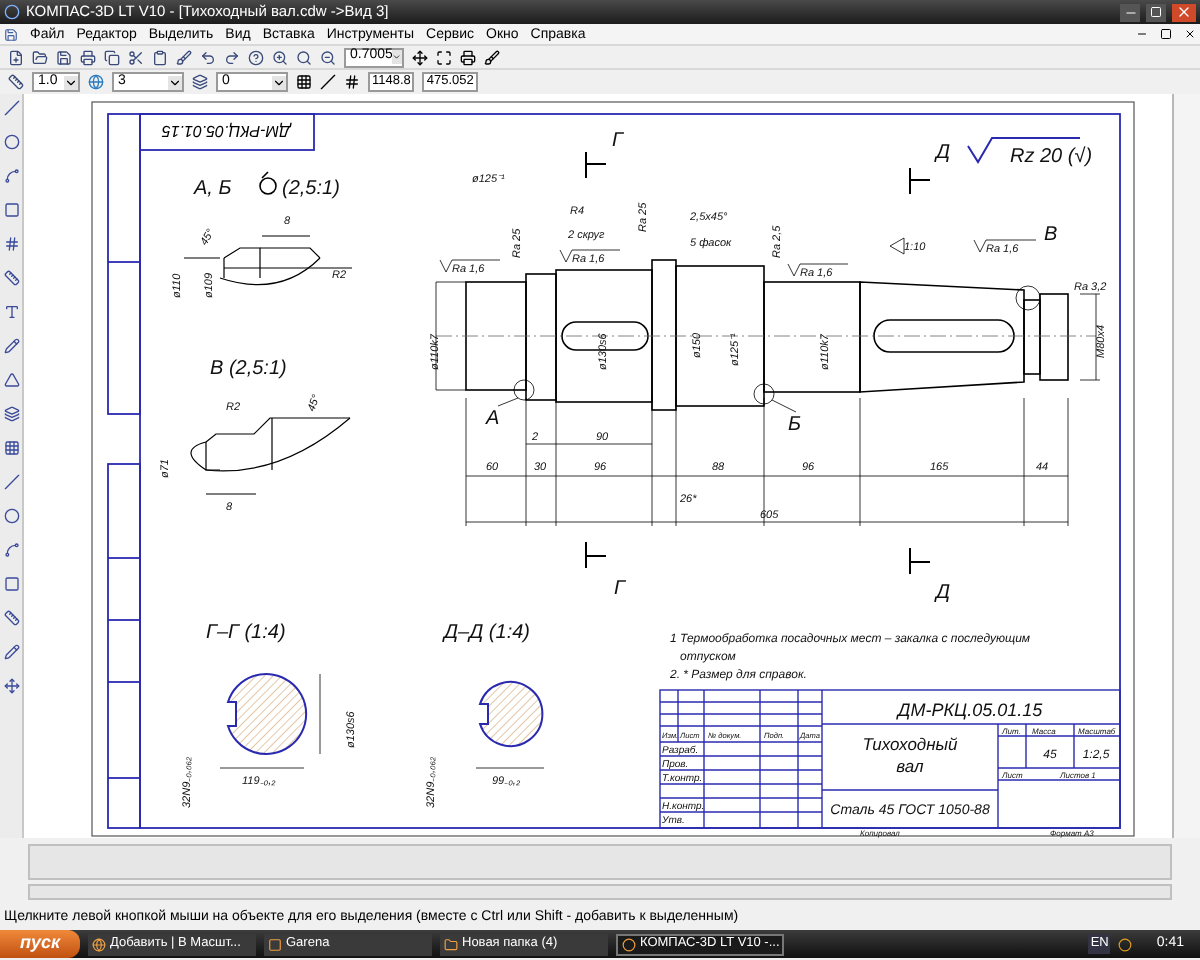 The height and width of the screenshot is (960, 1200). I want to click on zoom-out-icon, so click(328, 57).